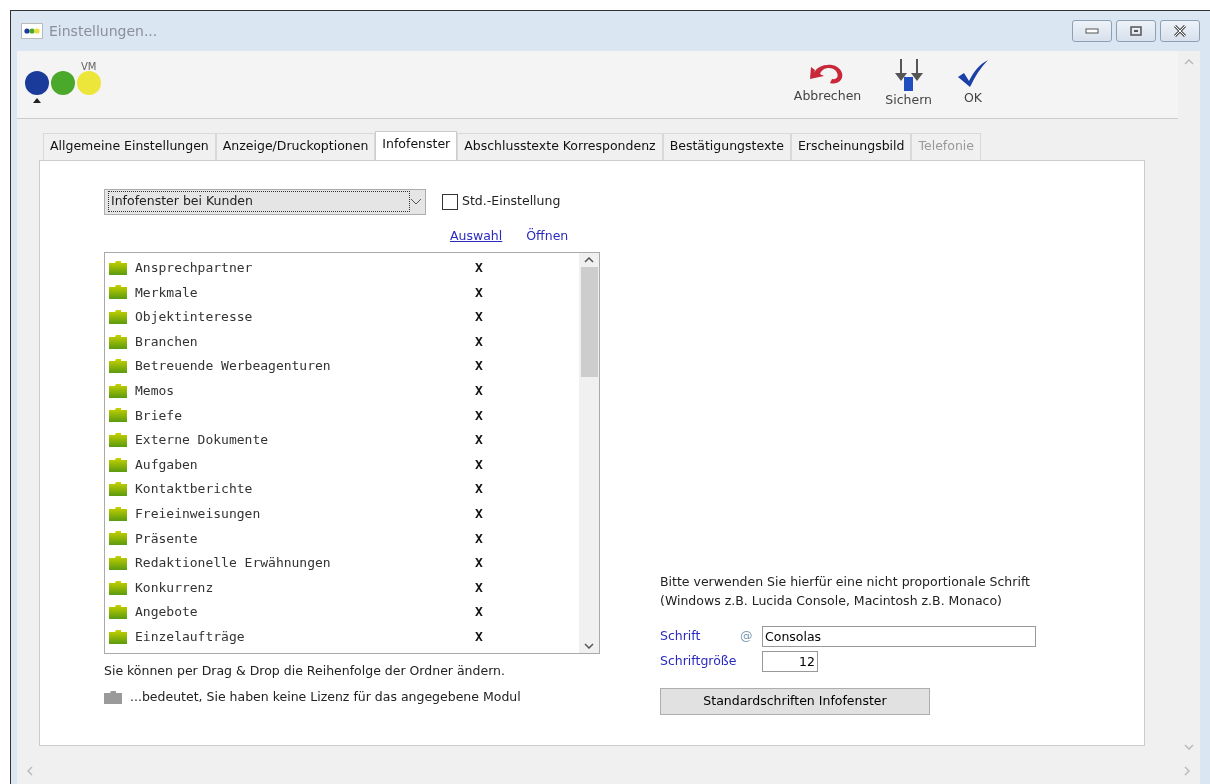 Image resolution: width=1210 pixels, height=784 pixels. I want to click on maximize-icon, so click(1136, 31).